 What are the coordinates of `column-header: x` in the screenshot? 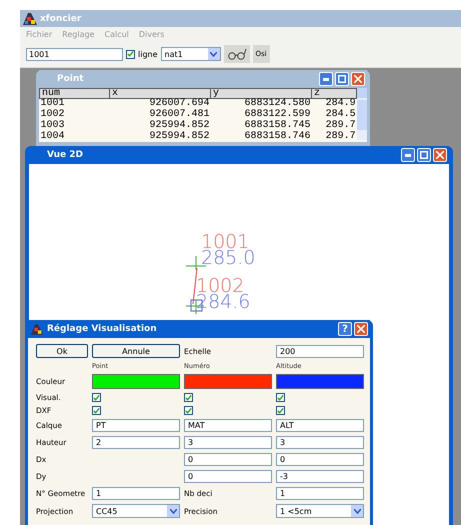 It's located at (160, 93).